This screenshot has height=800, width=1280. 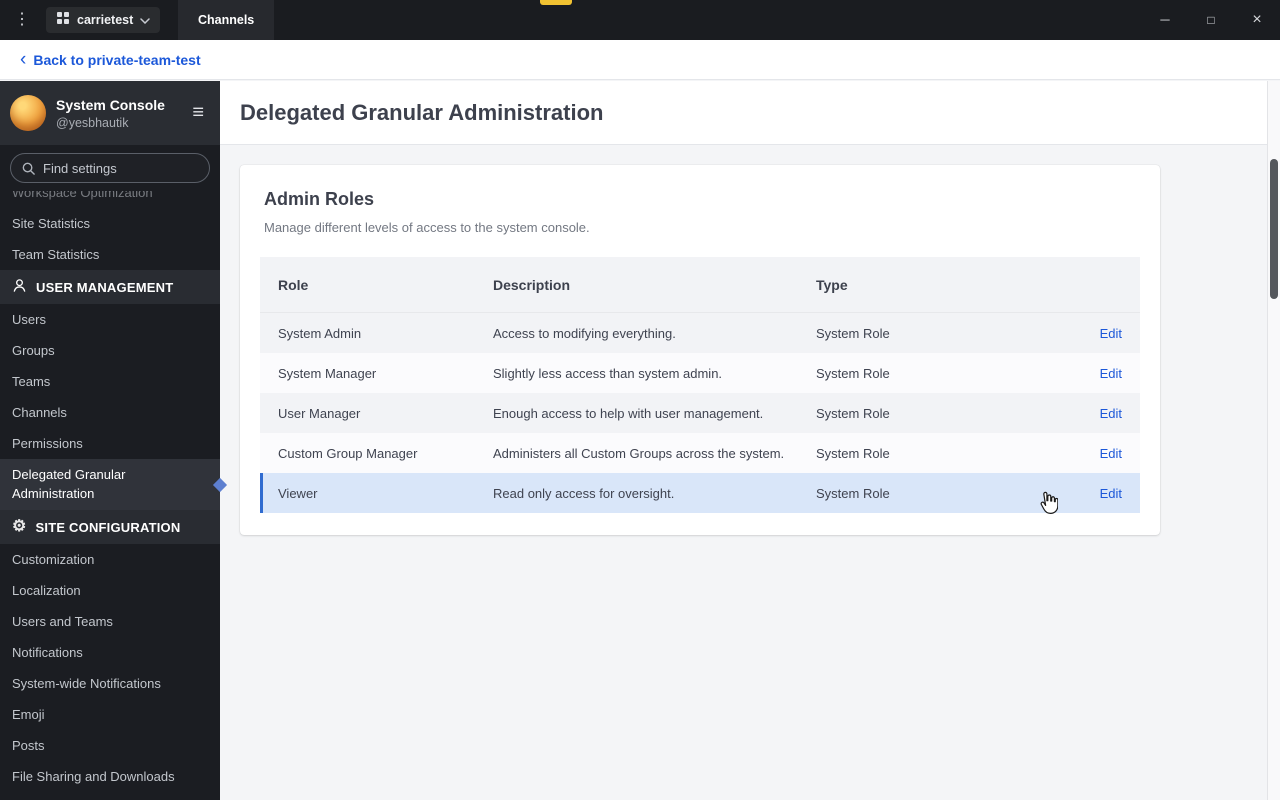 I want to click on sidebar-item-team-statistics: Team Statistics, so click(x=110, y=254).